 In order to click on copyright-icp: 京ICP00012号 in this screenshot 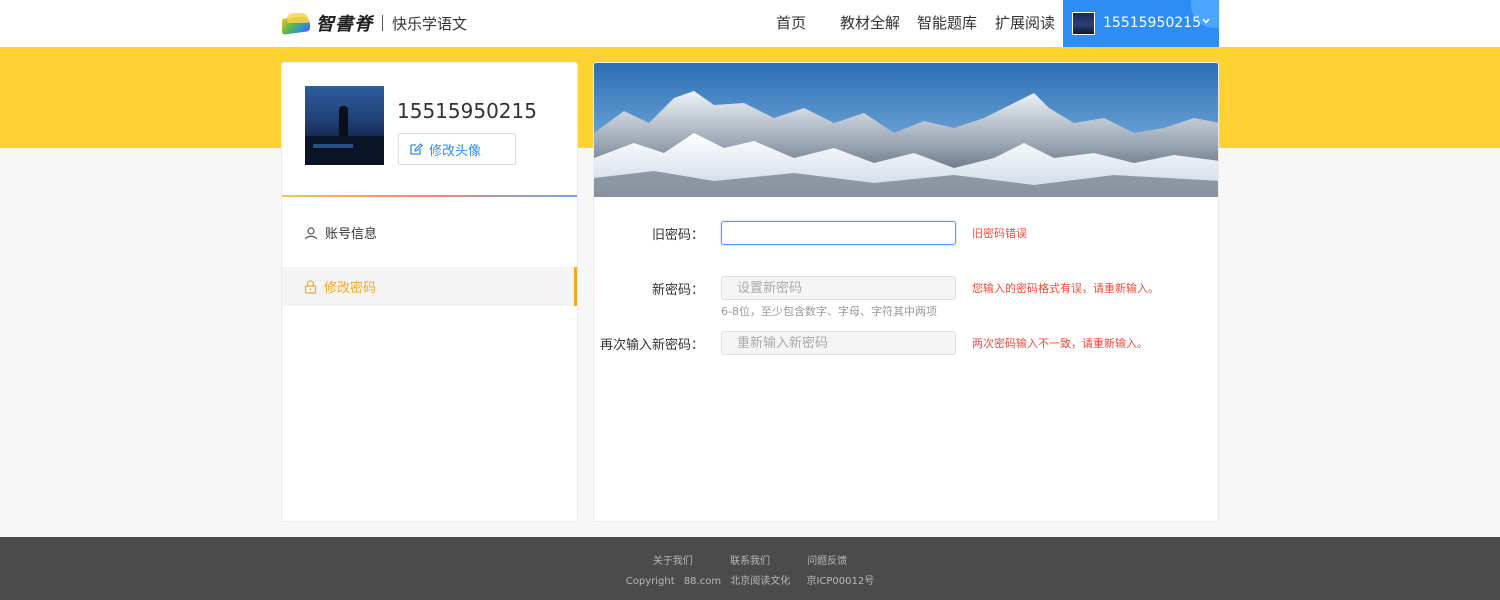, I will do `click(840, 581)`.